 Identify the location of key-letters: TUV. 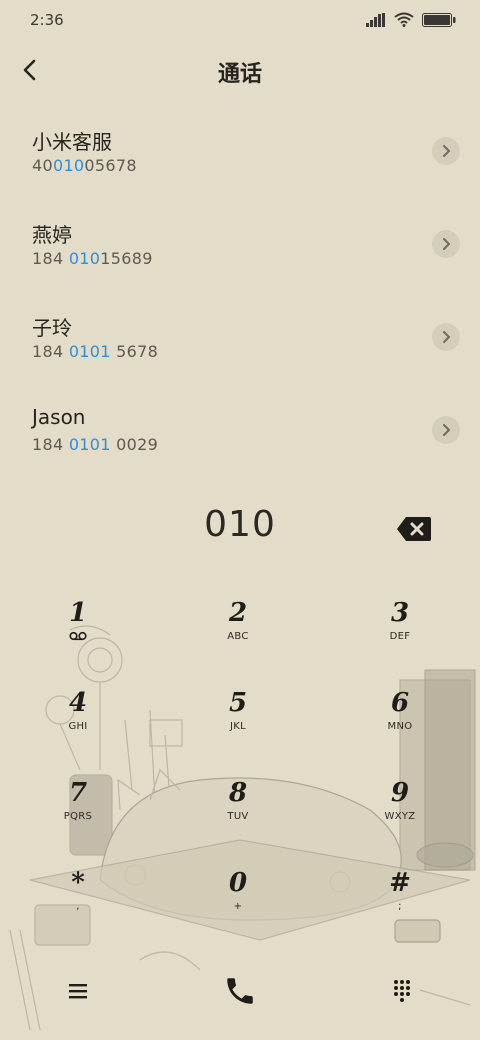
(238, 816).